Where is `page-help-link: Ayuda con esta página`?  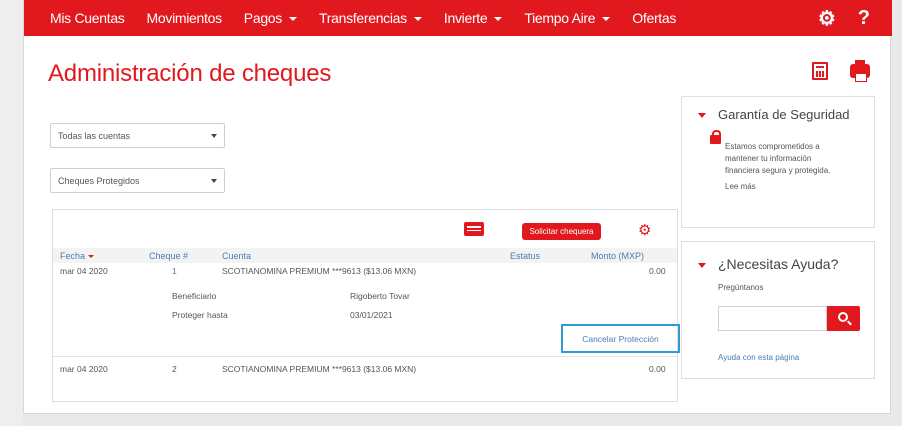
page-help-link: Ayuda con esta página is located at coordinates (758, 357).